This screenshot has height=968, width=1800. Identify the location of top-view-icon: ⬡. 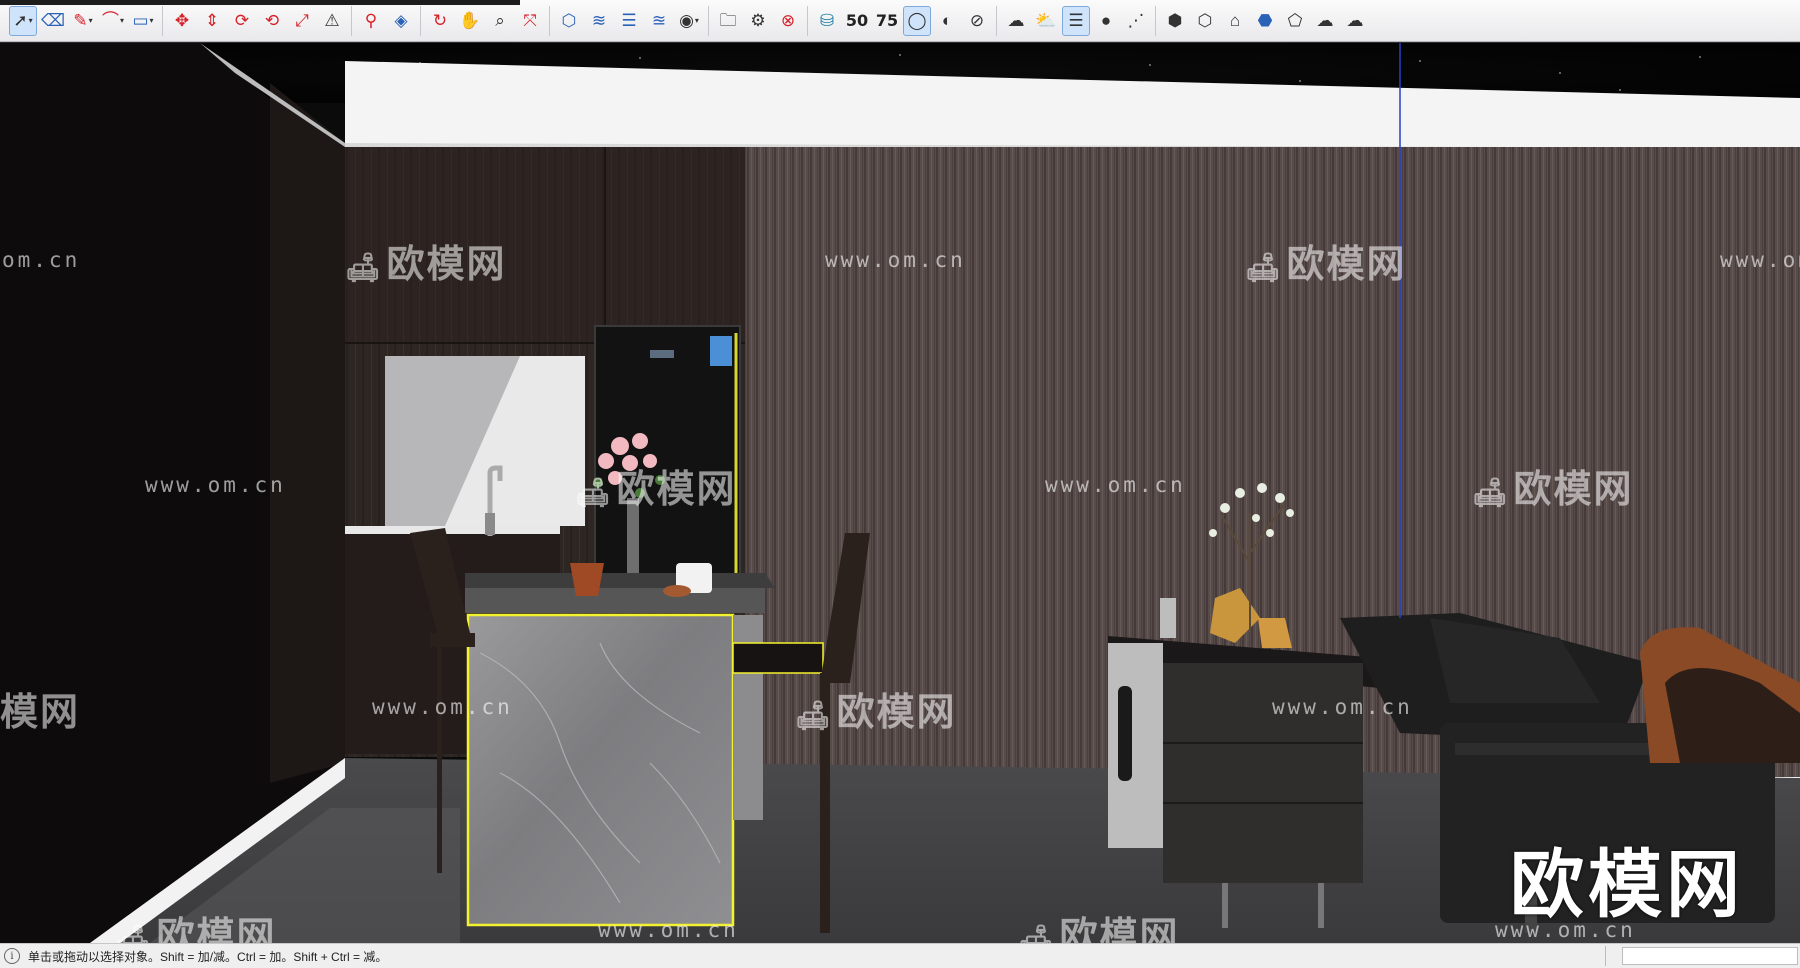
(1205, 21).